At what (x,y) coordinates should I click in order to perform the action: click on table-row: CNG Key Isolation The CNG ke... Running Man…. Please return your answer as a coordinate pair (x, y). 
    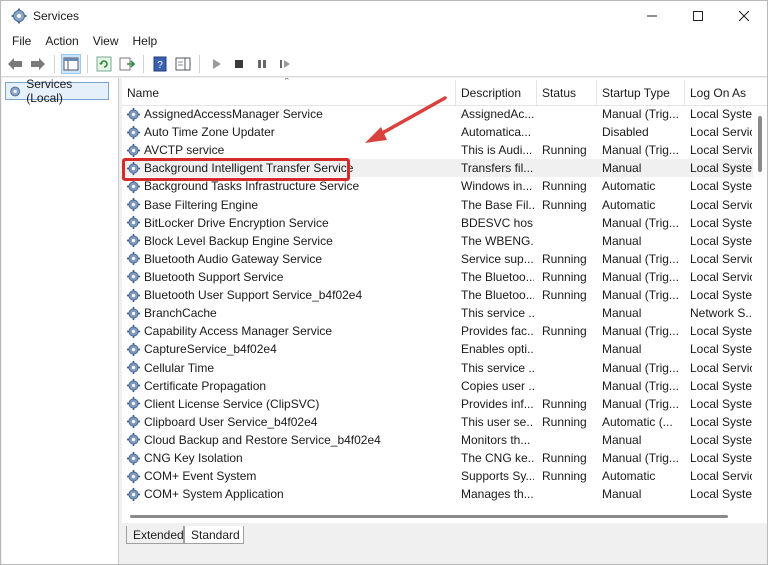
    Looking at the image, I should click on (444, 458).